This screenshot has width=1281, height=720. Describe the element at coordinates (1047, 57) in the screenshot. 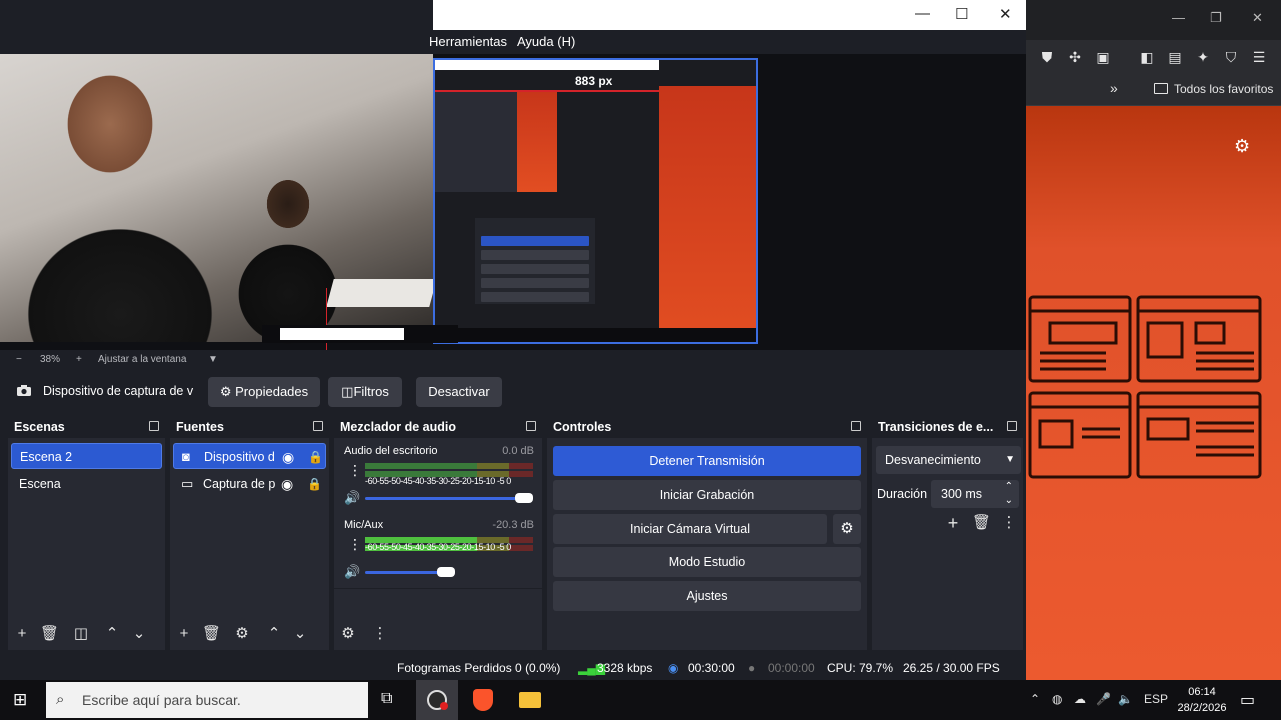

I see `shield-icon: ⛊` at that location.